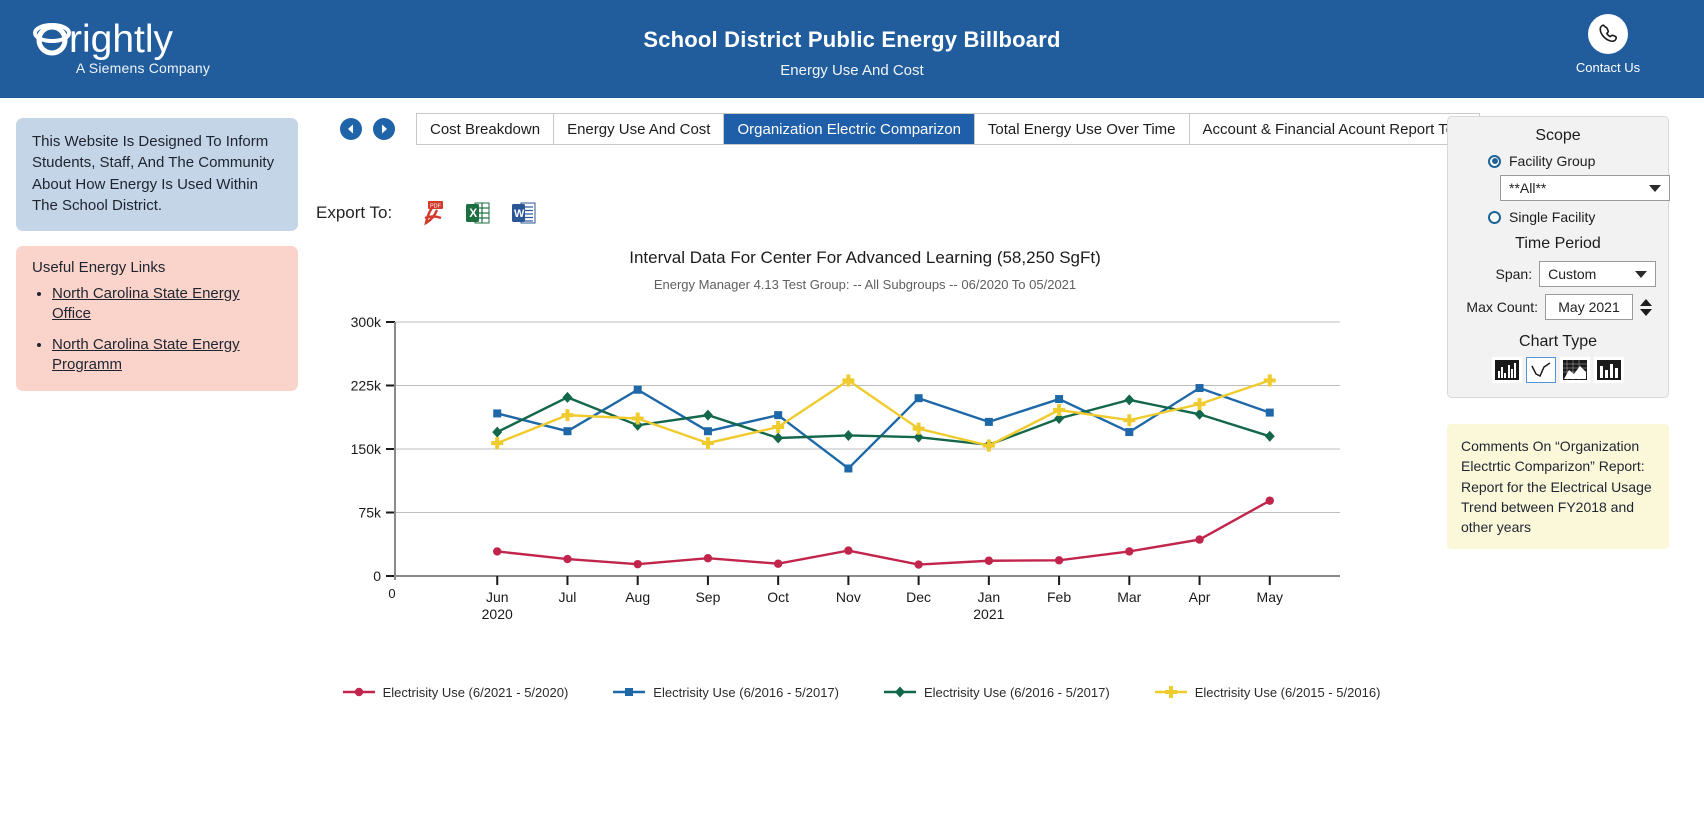 This screenshot has width=1704, height=832. I want to click on svg-text: Apr, so click(1200, 597).